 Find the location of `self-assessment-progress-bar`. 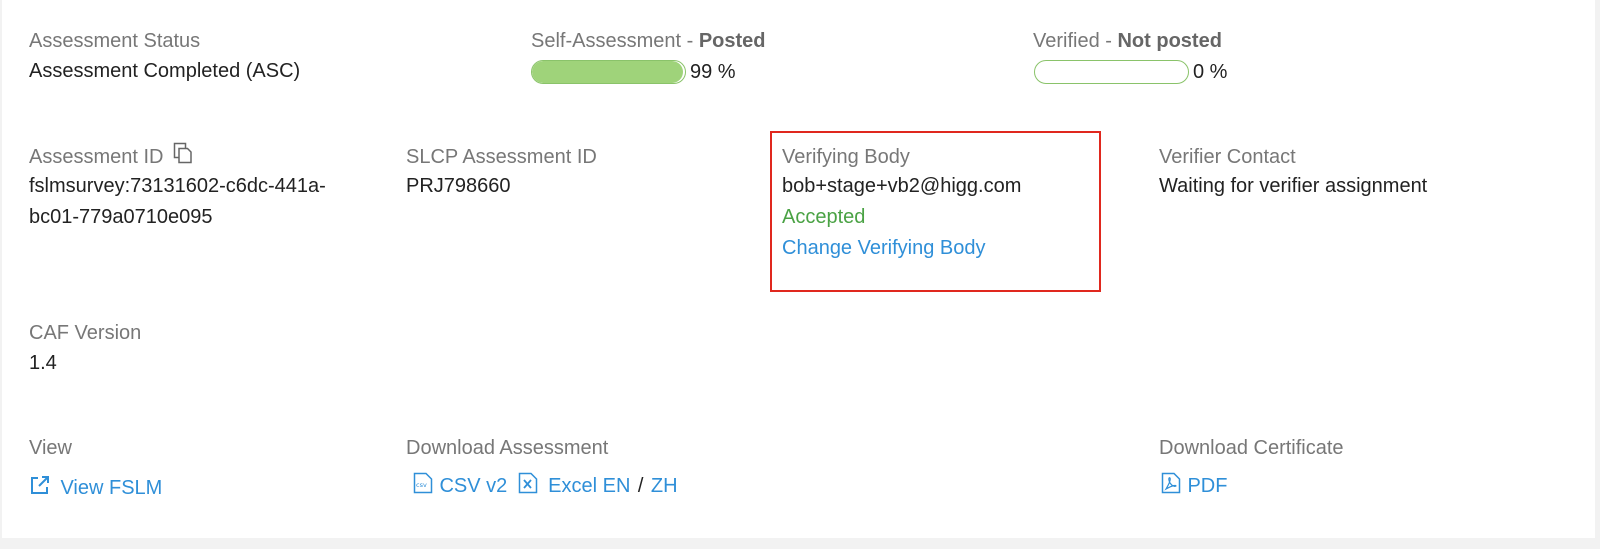

self-assessment-progress-bar is located at coordinates (608, 72).